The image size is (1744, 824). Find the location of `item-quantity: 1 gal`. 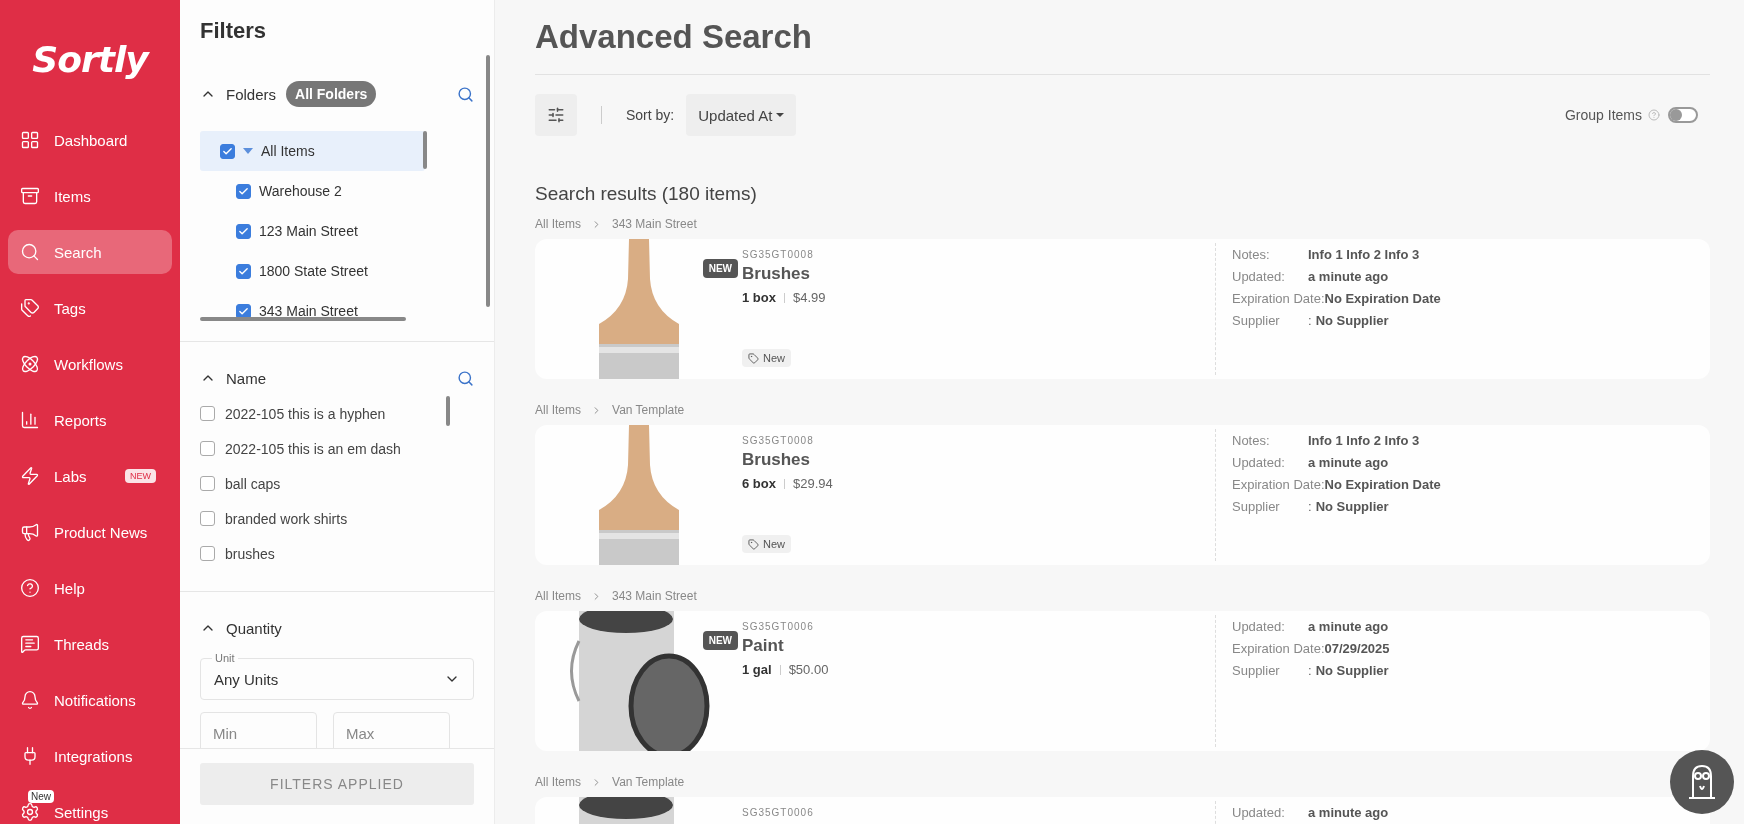

item-quantity: 1 gal is located at coordinates (757, 669).